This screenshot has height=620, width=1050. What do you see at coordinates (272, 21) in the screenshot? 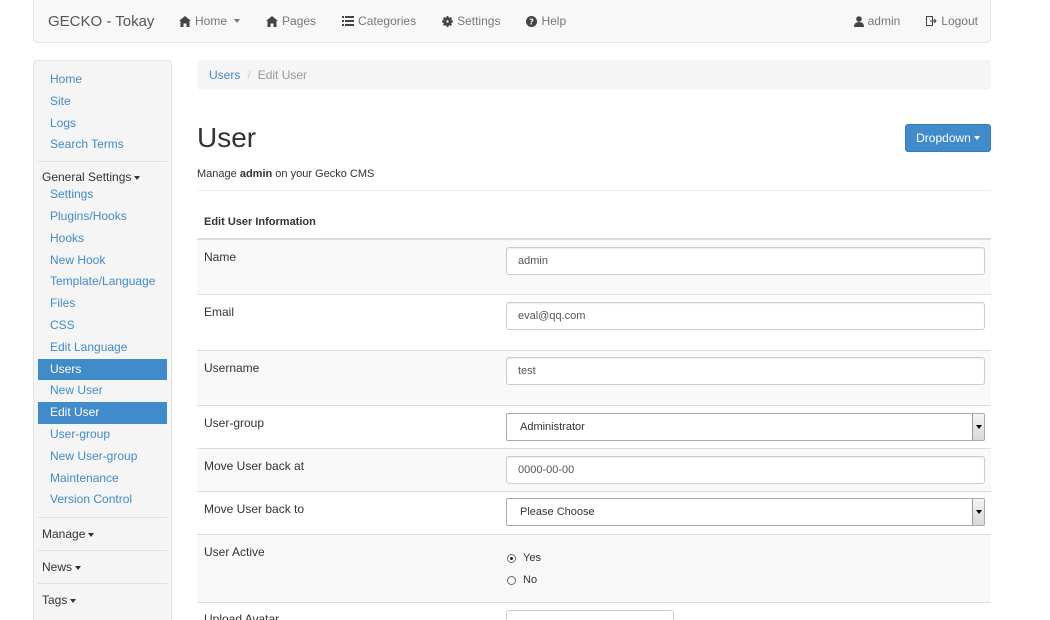
I see `pages-icon` at bounding box center [272, 21].